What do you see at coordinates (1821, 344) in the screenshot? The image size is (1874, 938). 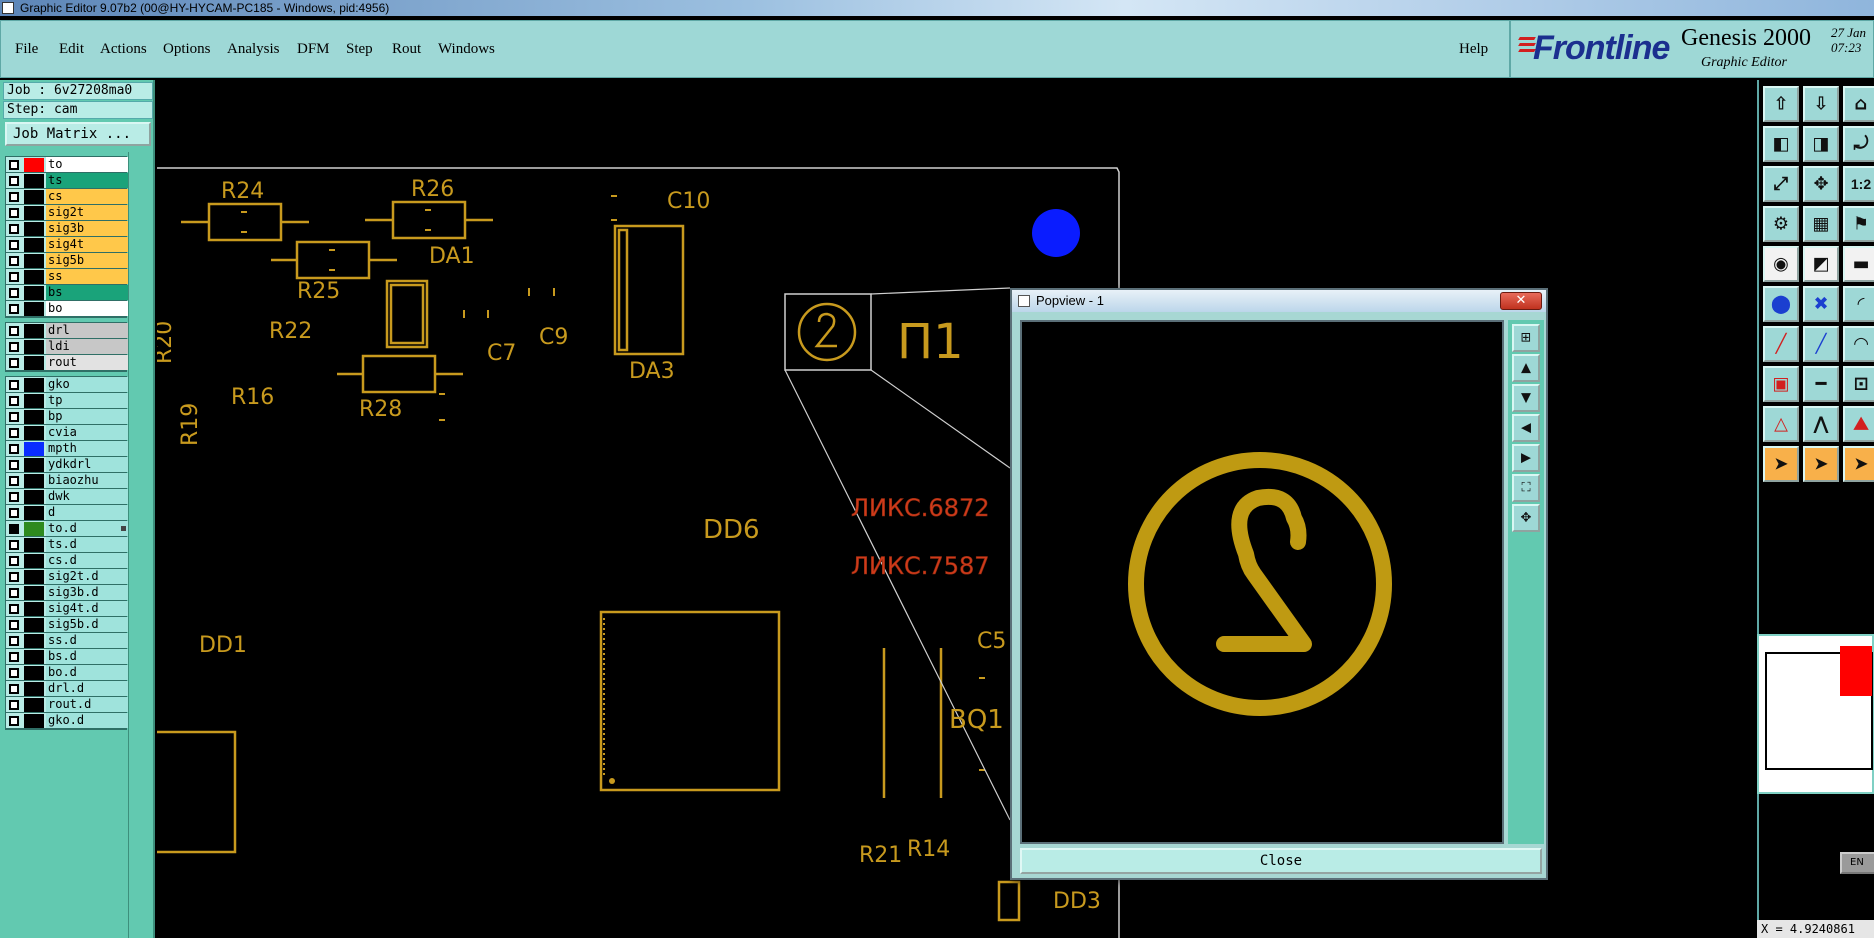 I see `line-blue-tool-button: ╱` at bounding box center [1821, 344].